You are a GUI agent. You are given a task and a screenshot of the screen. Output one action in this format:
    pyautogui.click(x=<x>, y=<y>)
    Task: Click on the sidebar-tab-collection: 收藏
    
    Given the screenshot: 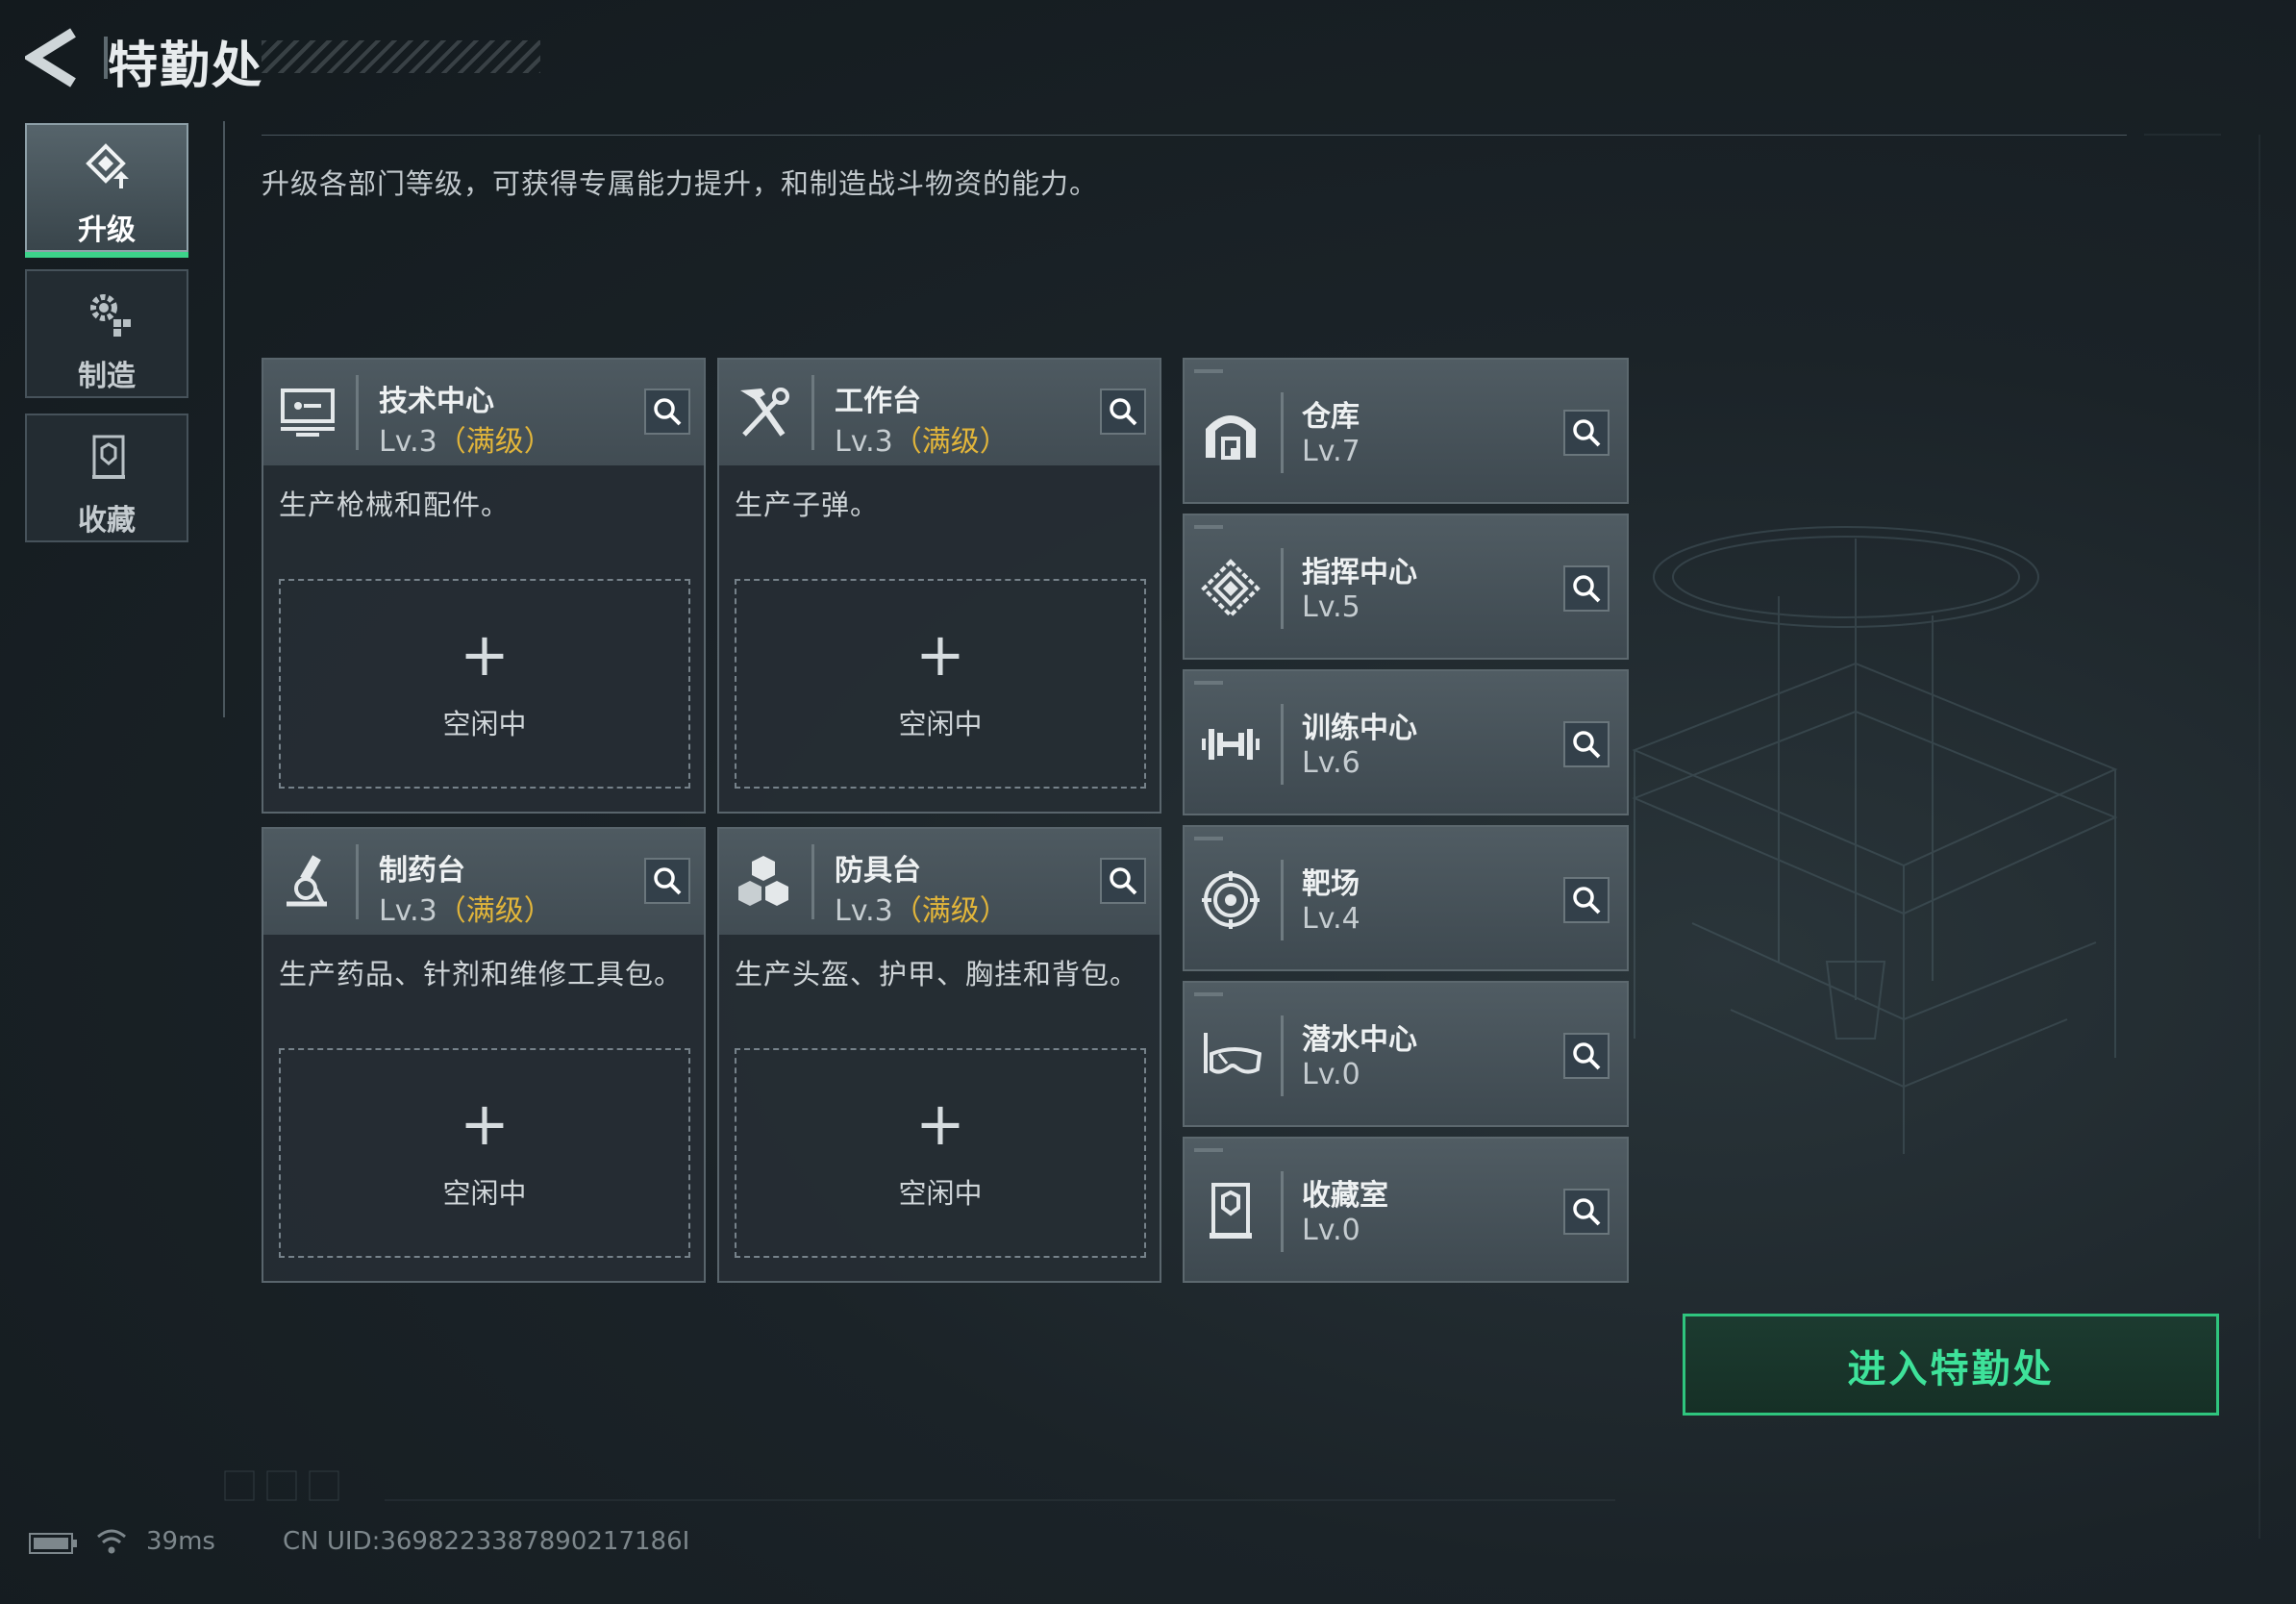 What is the action you would take?
    pyautogui.click(x=106, y=478)
    